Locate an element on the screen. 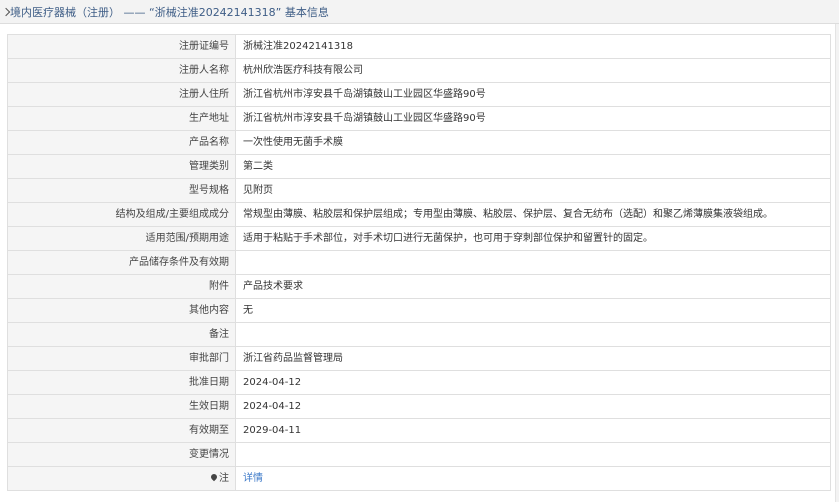  row-value: 第二类 is located at coordinates (533, 166).